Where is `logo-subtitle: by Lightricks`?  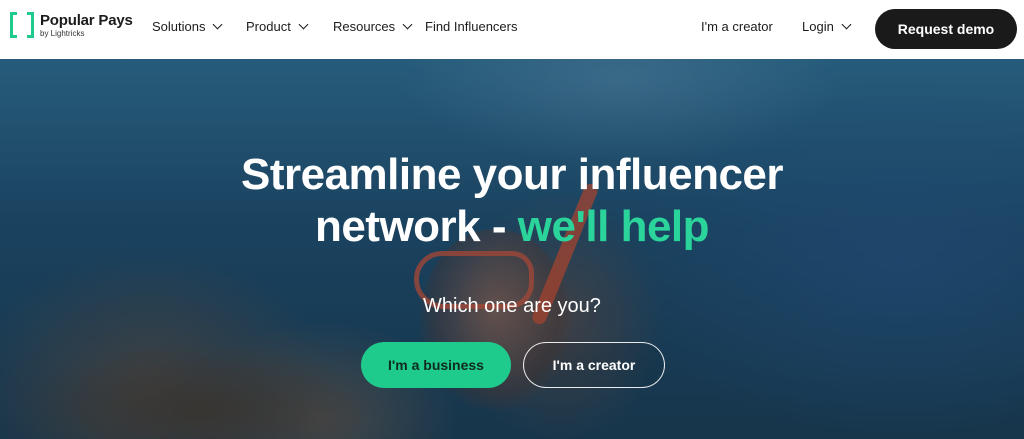
logo-subtitle: by Lightricks is located at coordinates (62, 33).